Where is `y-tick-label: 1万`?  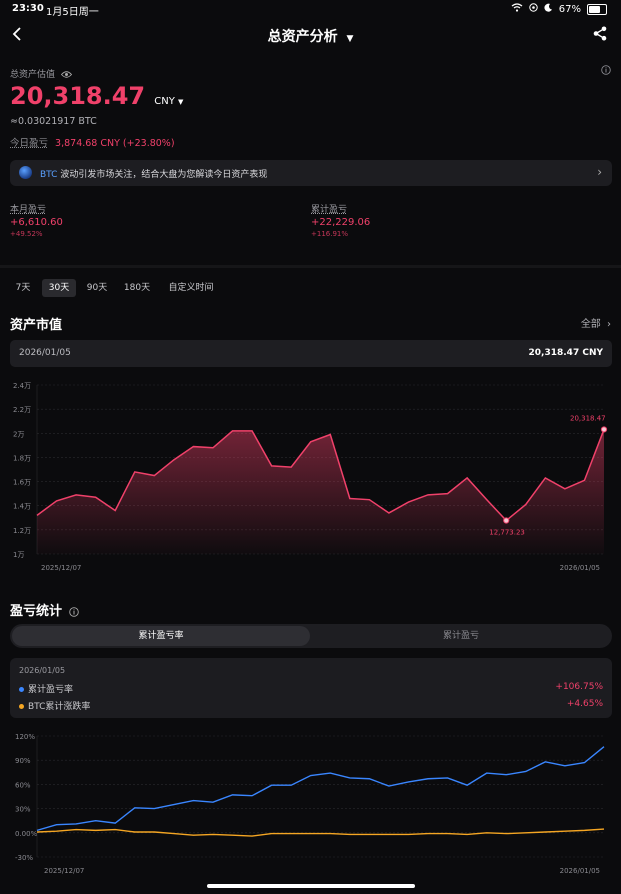
y-tick-label: 1万 is located at coordinates (18, 555).